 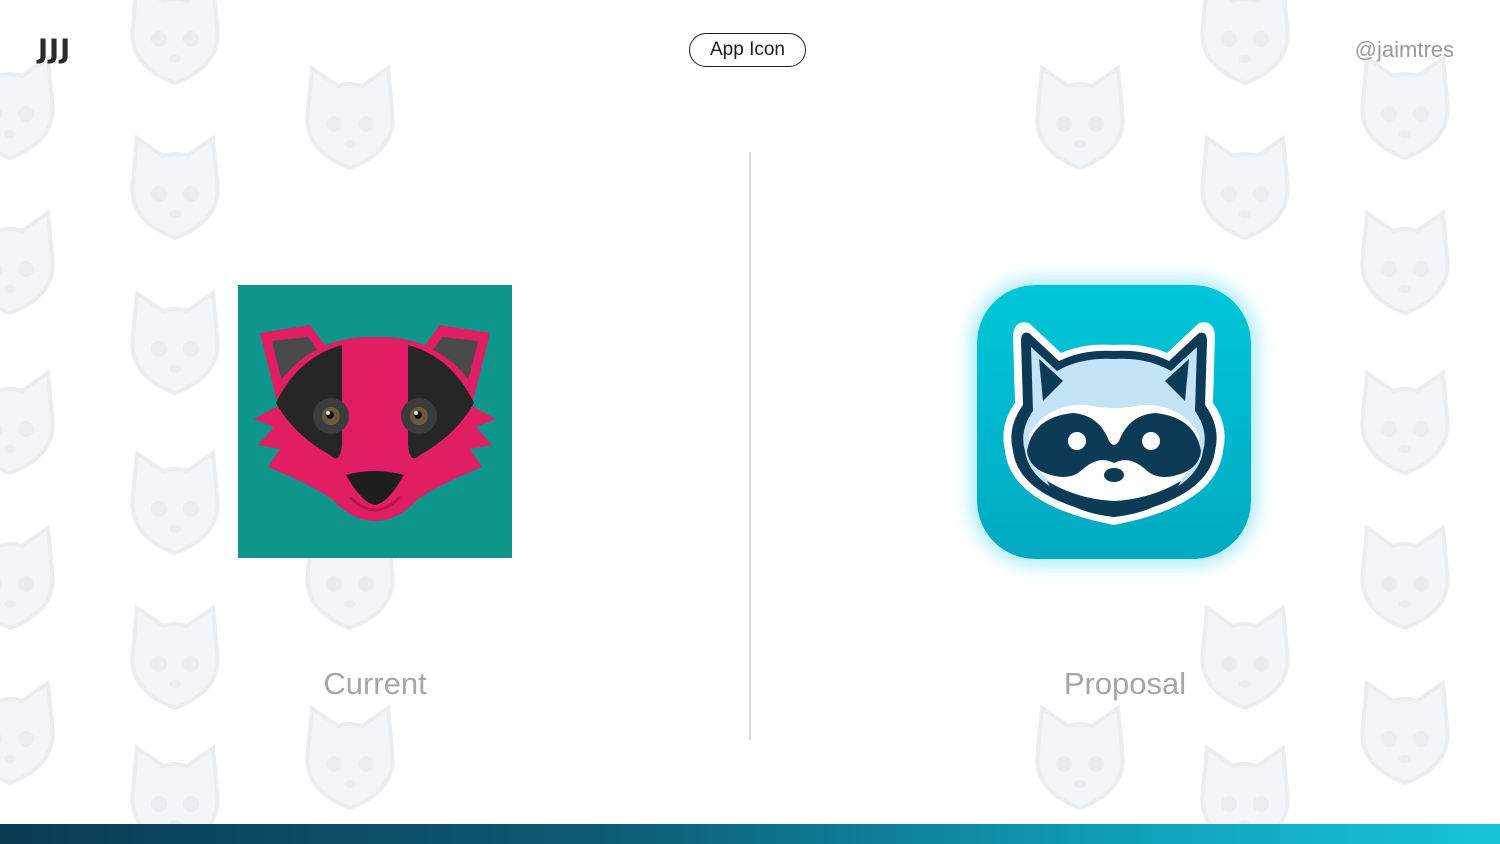 I want to click on comparison-divider, so click(x=750, y=446).